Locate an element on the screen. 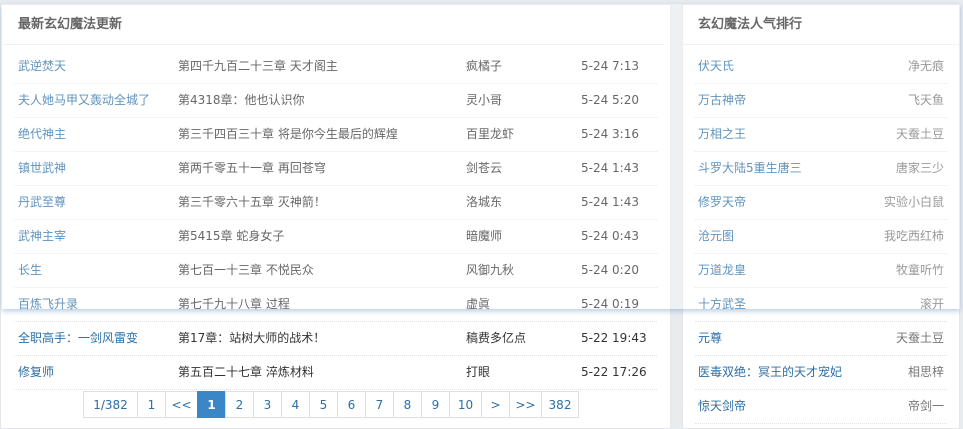 The height and width of the screenshot is (429, 963). book-title-link: 绝代神主 is located at coordinates (42, 134).